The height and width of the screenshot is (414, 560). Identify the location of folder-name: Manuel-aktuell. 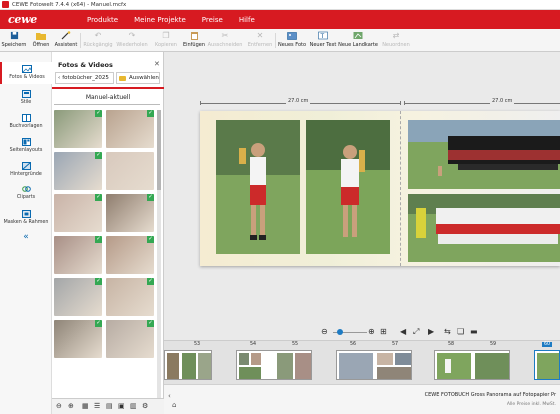
(108, 97).